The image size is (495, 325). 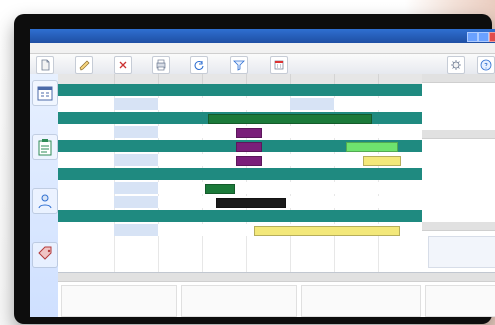 I want to click on user-icon, so click(x=45, y=201).